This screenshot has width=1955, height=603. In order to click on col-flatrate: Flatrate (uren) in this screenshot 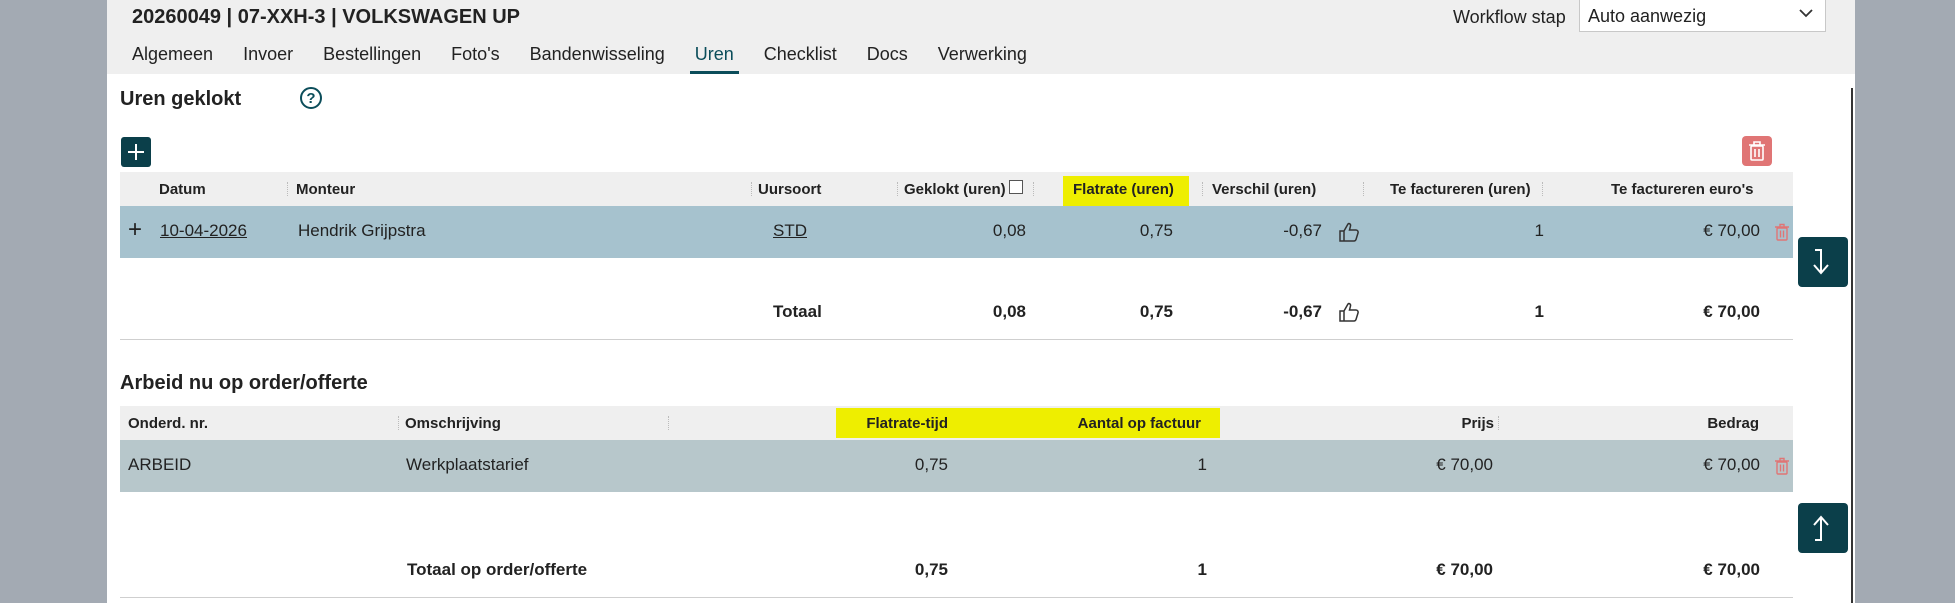, I will do `click(1123, 189)`.